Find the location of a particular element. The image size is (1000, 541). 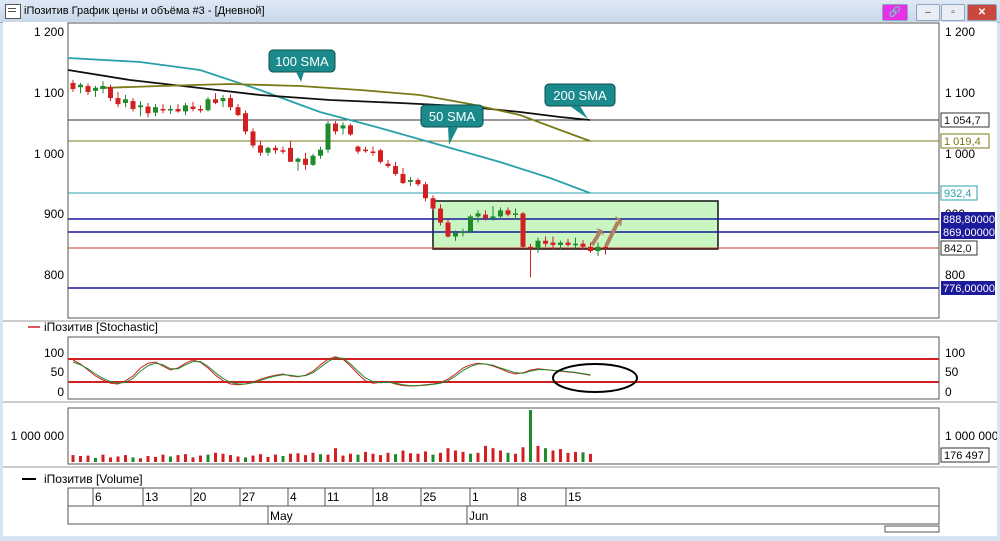

last-close-value: 842,0 is located at coordinates (958, 249).